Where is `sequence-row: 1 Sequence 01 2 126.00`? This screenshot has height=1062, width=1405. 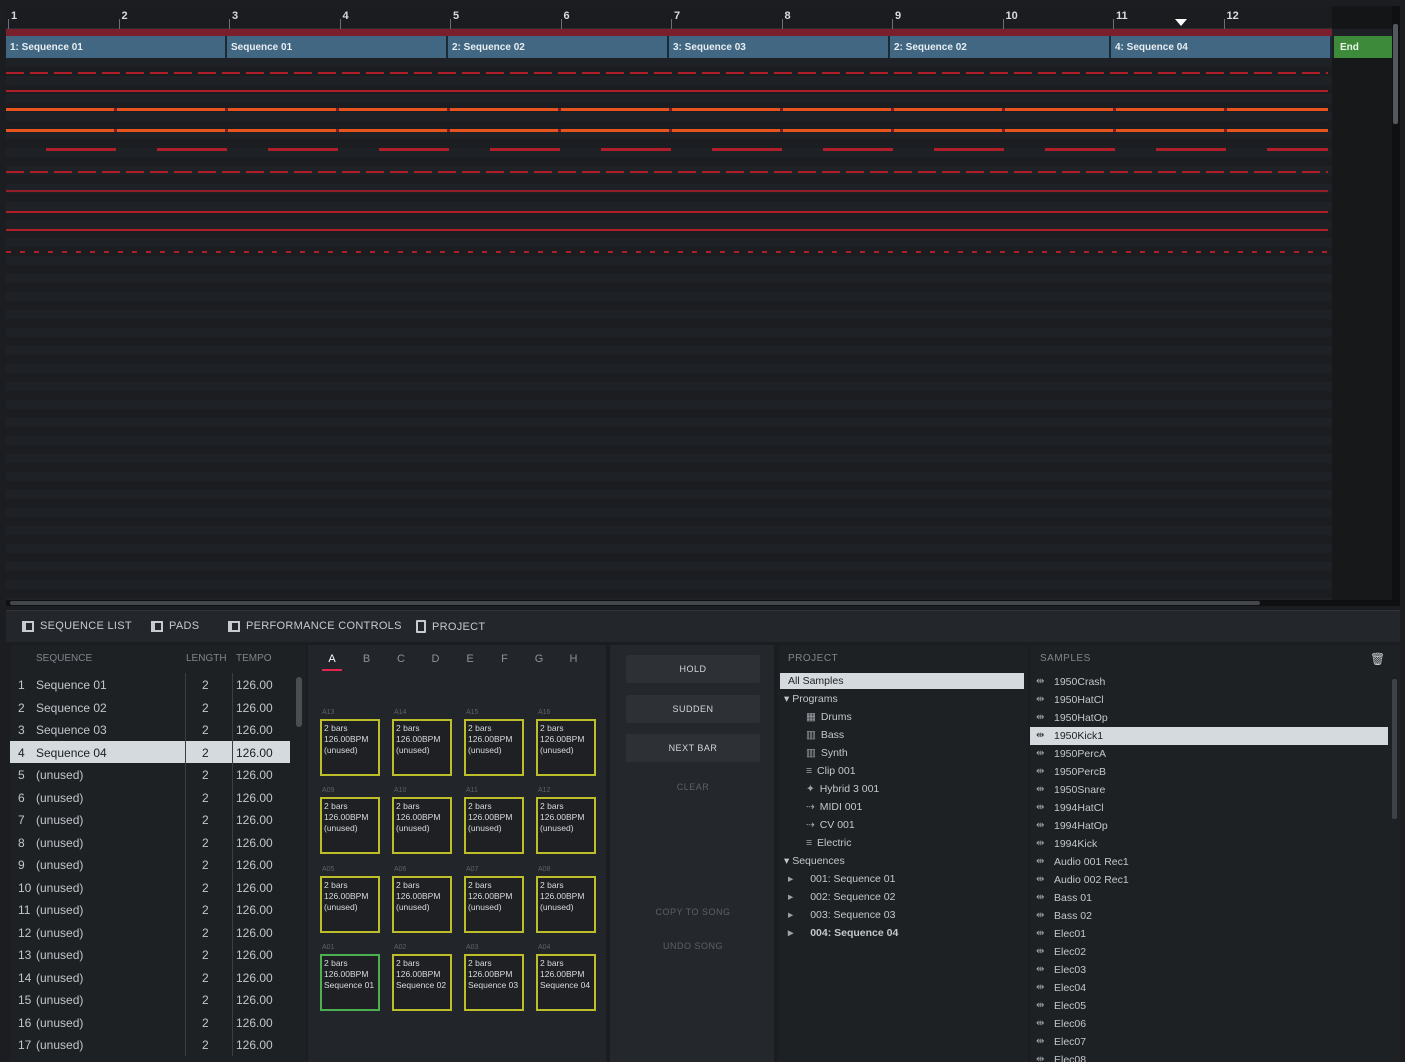
sequence-row: 1 Sequence 01 2 126.00 is located at coordinates (150, 684).